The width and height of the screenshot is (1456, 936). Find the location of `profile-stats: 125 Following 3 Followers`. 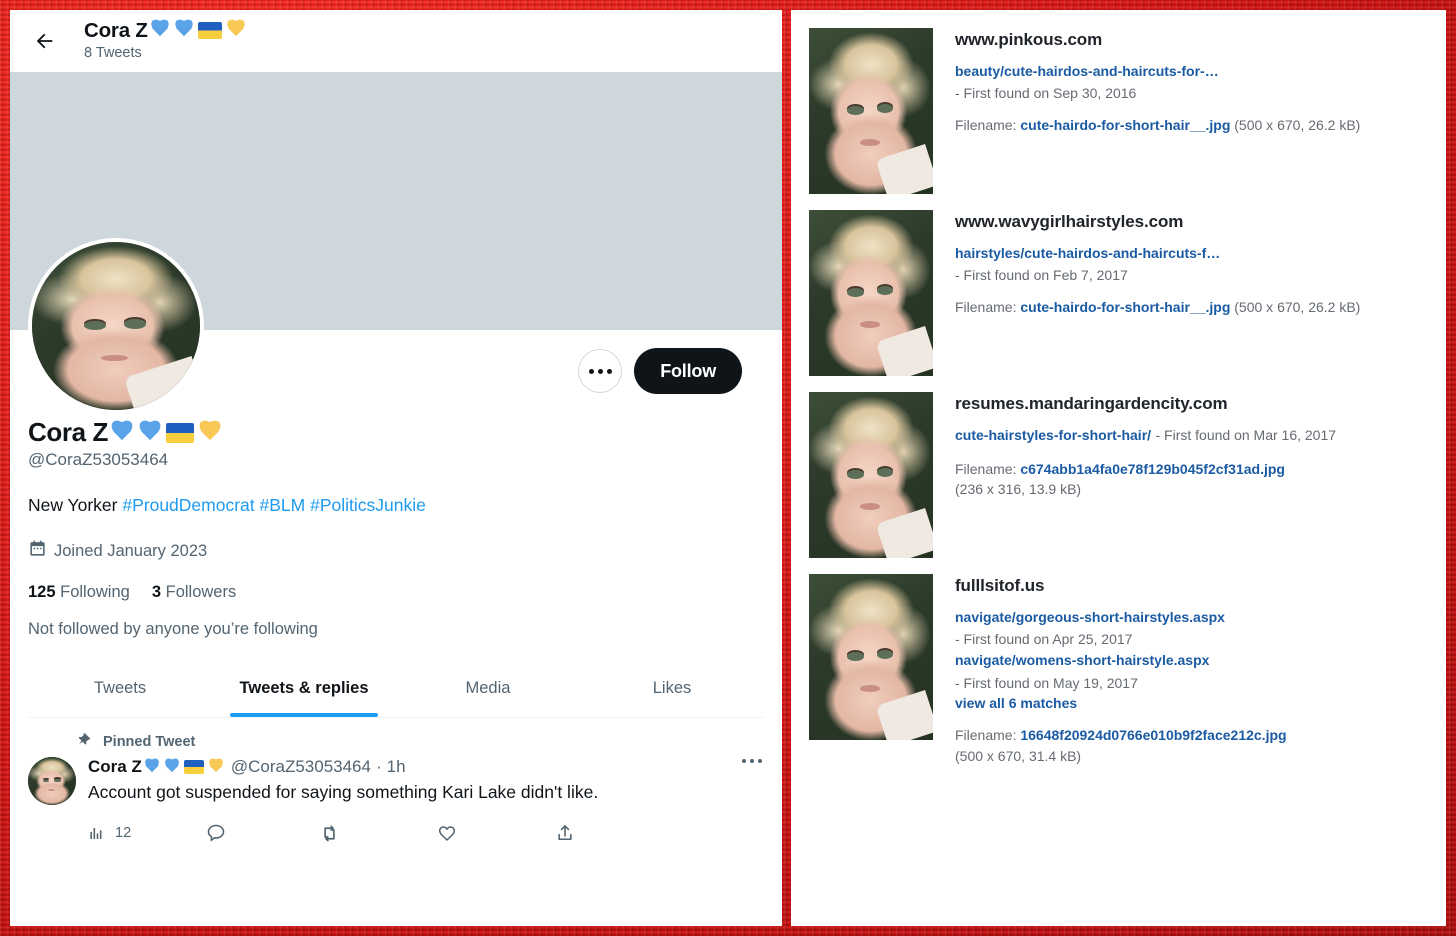

profile-stats: 125 Following 3 Followers is located at coordinates (396, 592).